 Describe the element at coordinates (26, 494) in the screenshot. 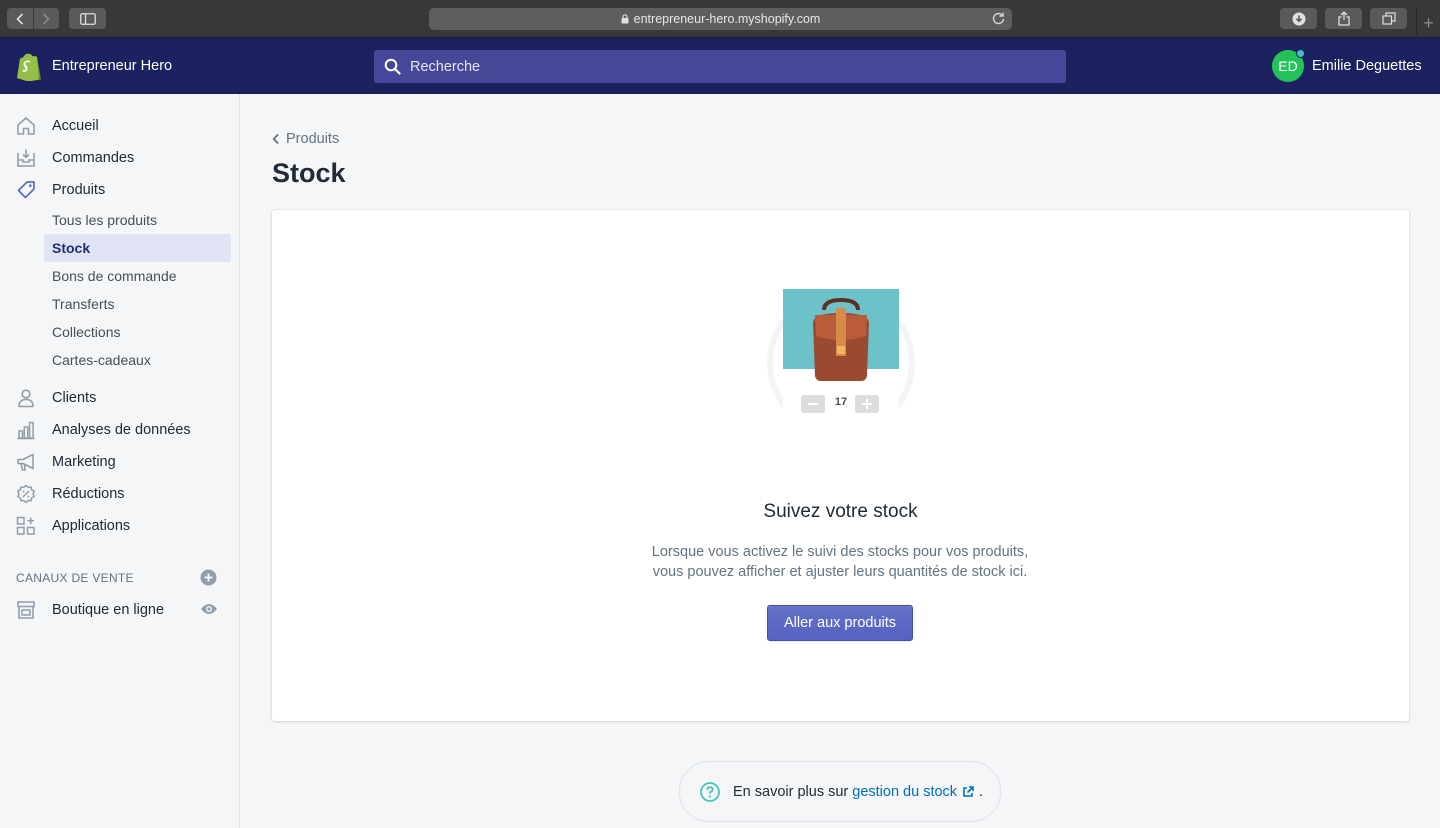

I see `discount-icon` at that location.